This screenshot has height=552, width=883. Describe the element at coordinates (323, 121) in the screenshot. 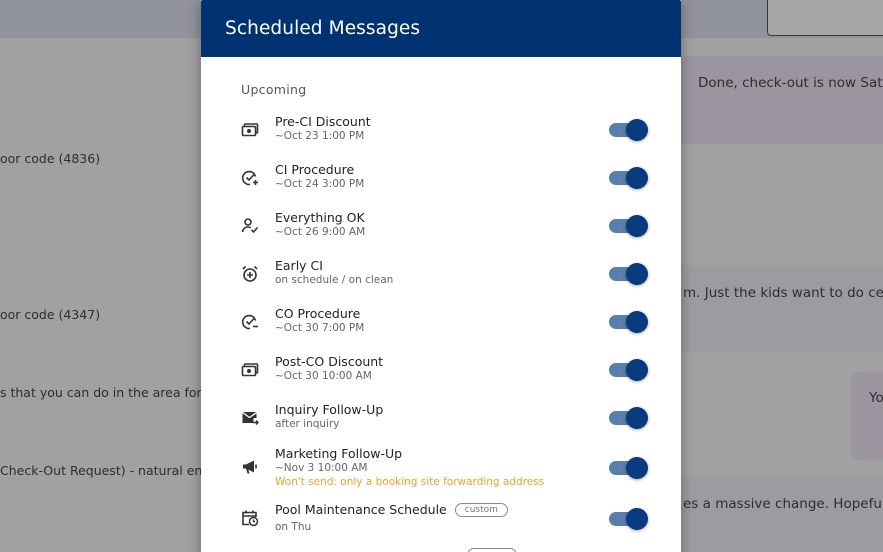

I see `message-title: Pre-CI Discount` at that location.